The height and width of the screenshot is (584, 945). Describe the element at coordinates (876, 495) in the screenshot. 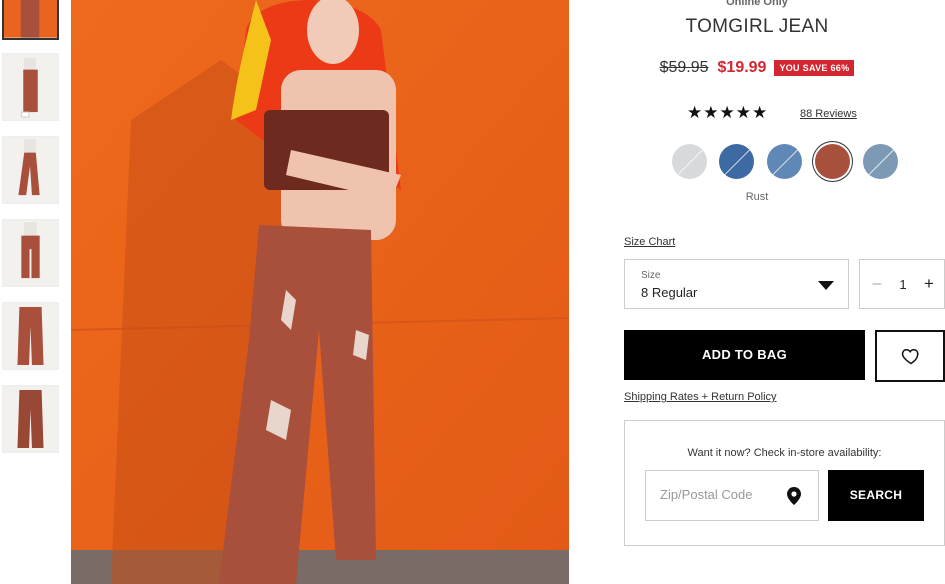

I see `search-button: SEARCH` at that location.